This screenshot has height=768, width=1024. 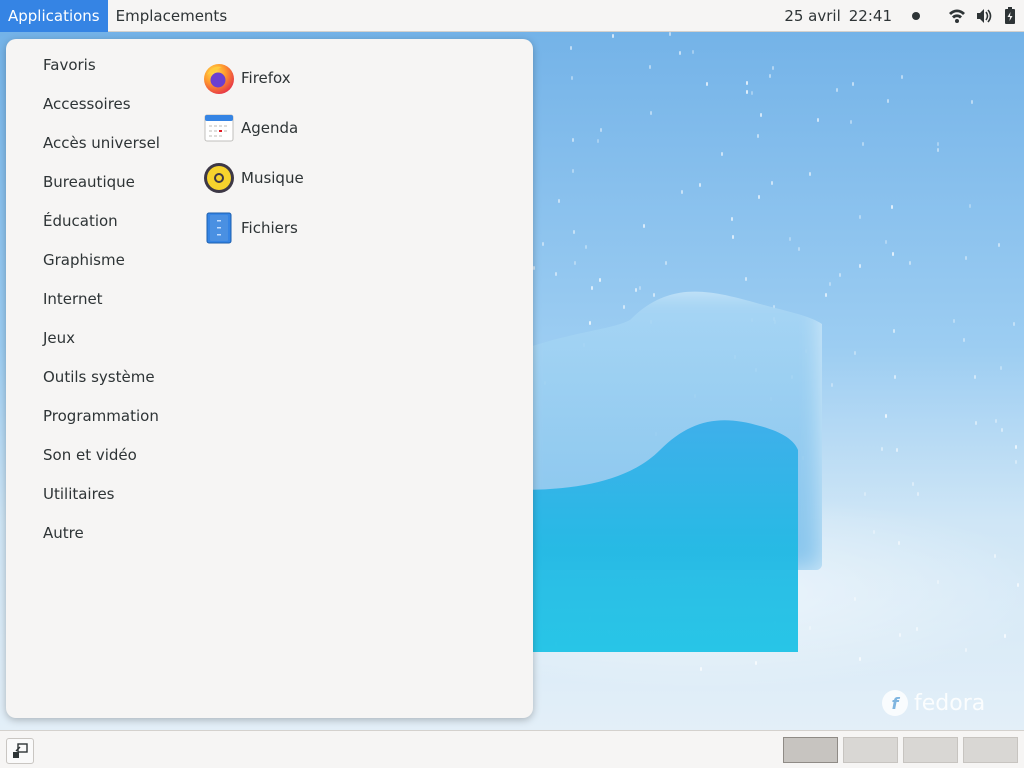 What do you see at coordinates (253, 228) in the screenshot?
I see `app-fichiers: Fichiers` at bounding box center [253, 228].